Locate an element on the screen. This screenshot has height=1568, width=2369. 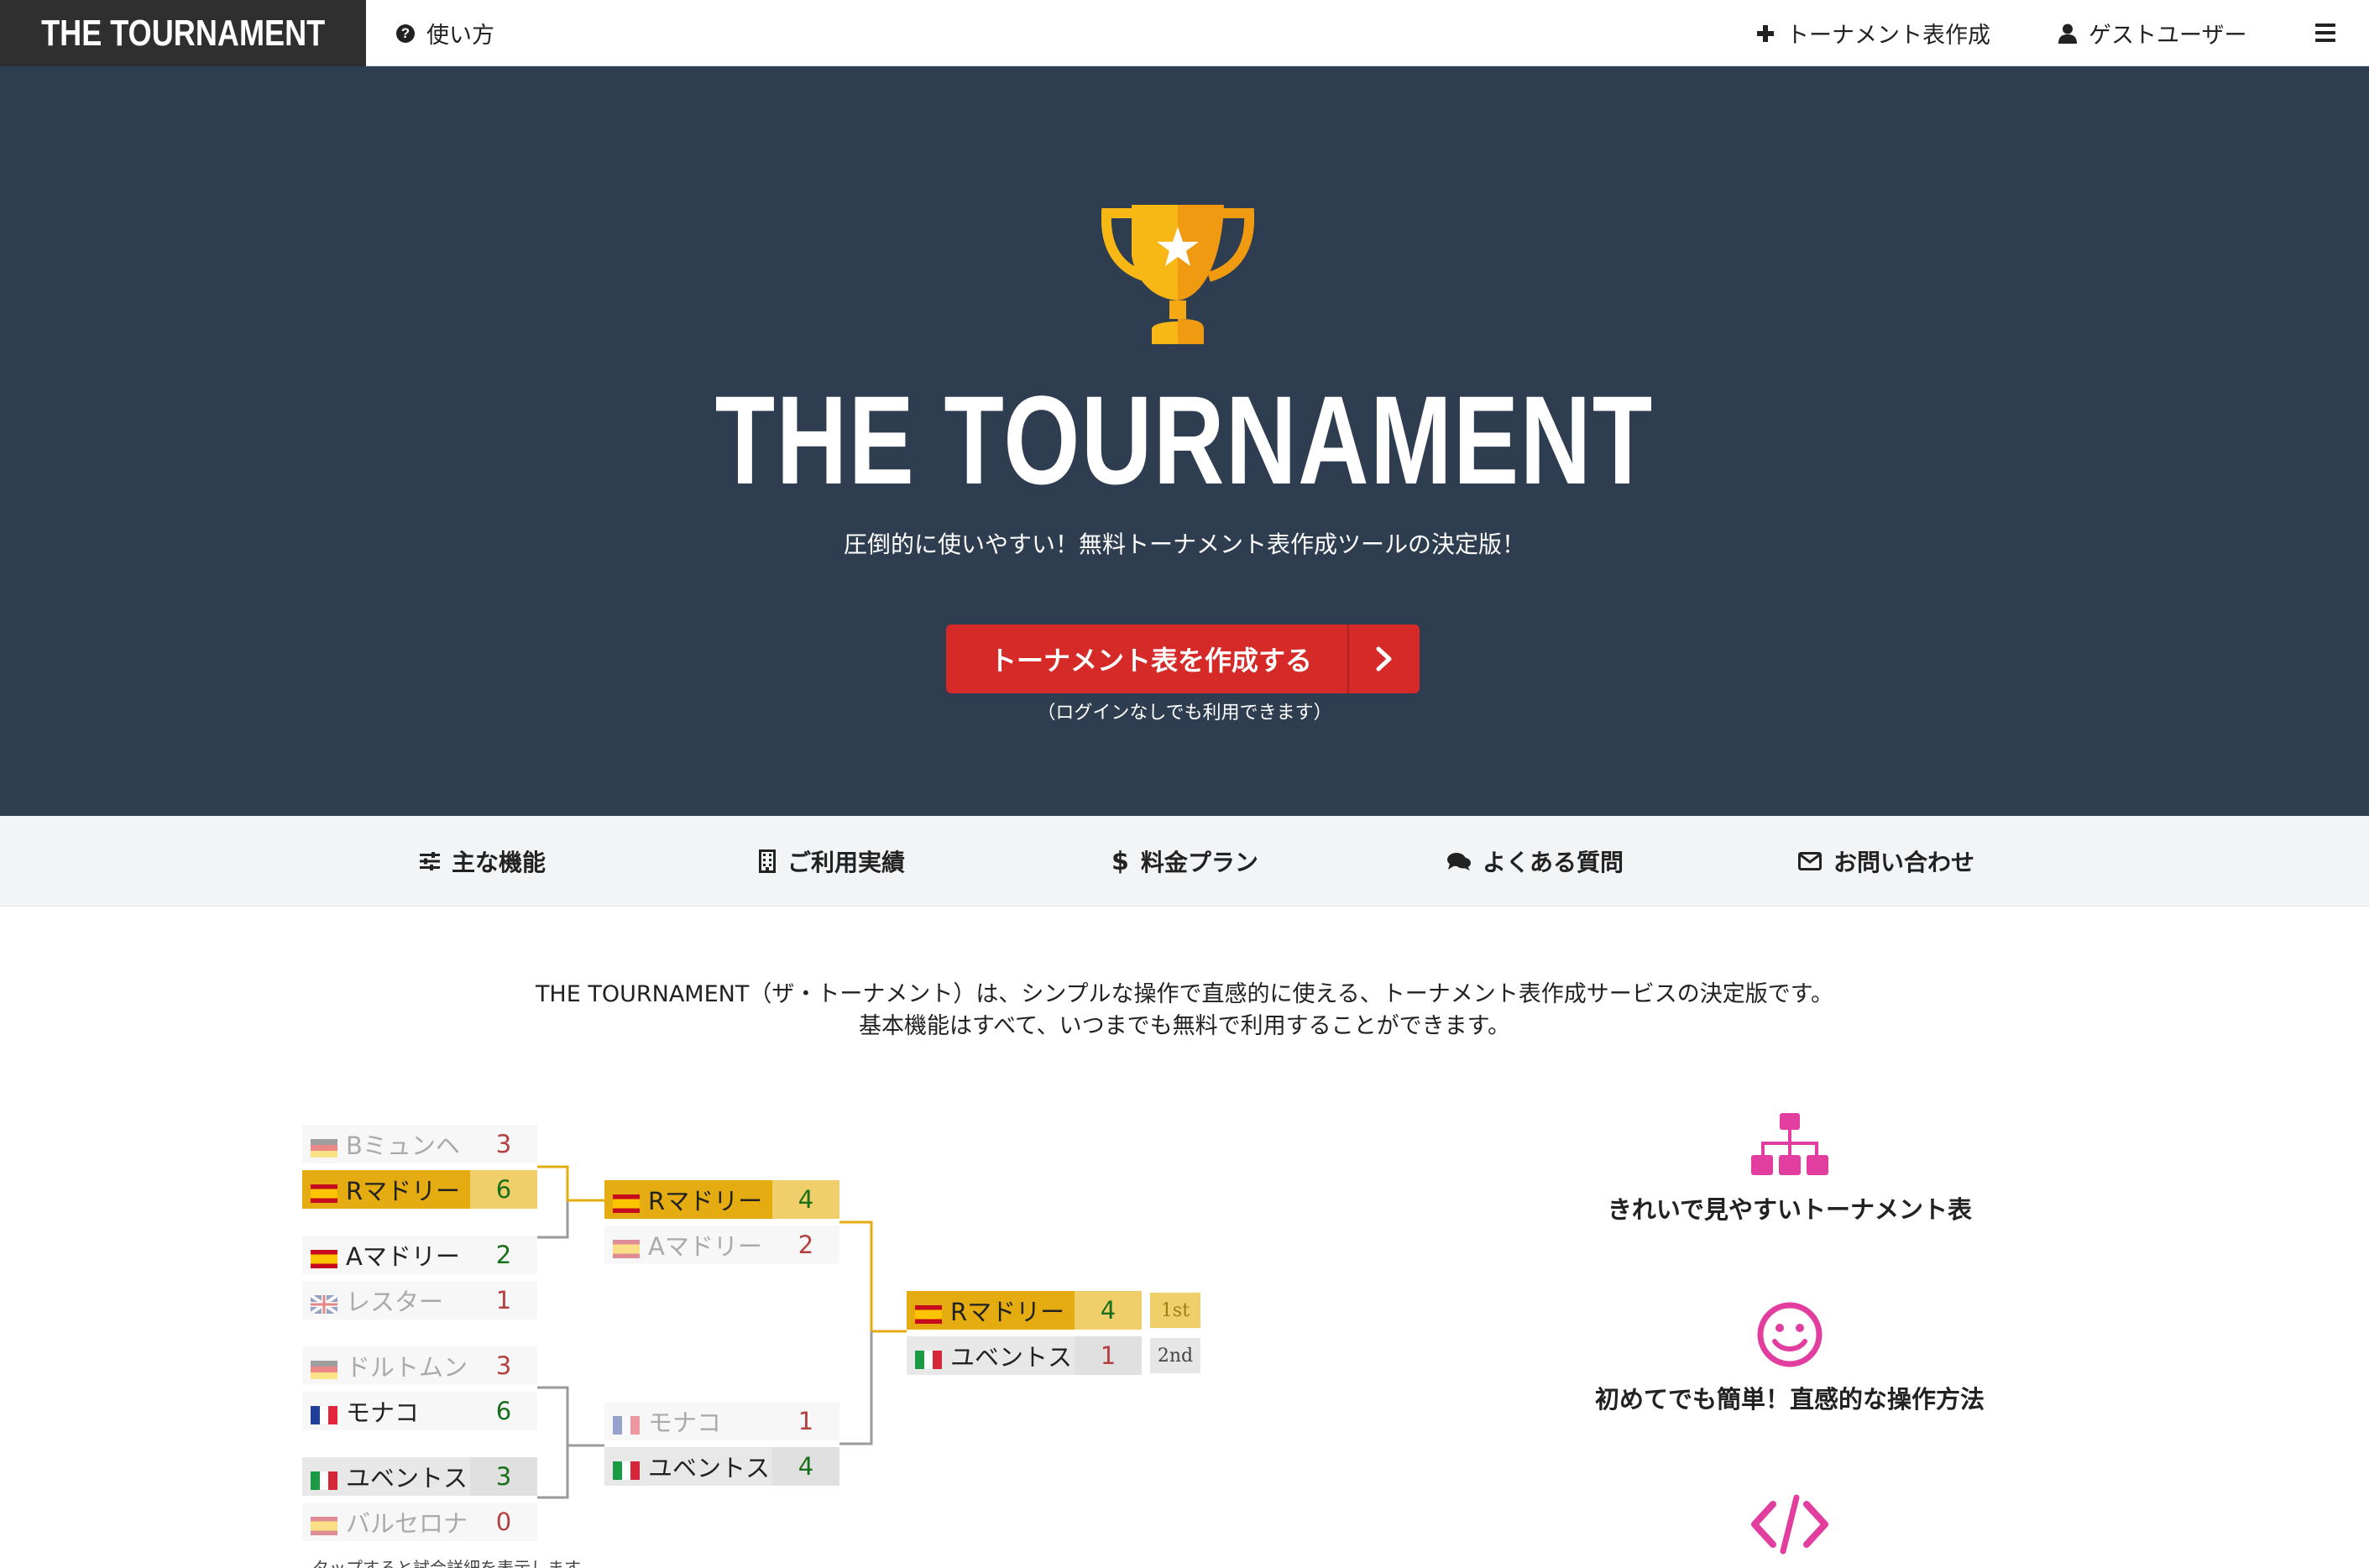
team-row: モナコ 6 is located at coordinates (419, 1411).